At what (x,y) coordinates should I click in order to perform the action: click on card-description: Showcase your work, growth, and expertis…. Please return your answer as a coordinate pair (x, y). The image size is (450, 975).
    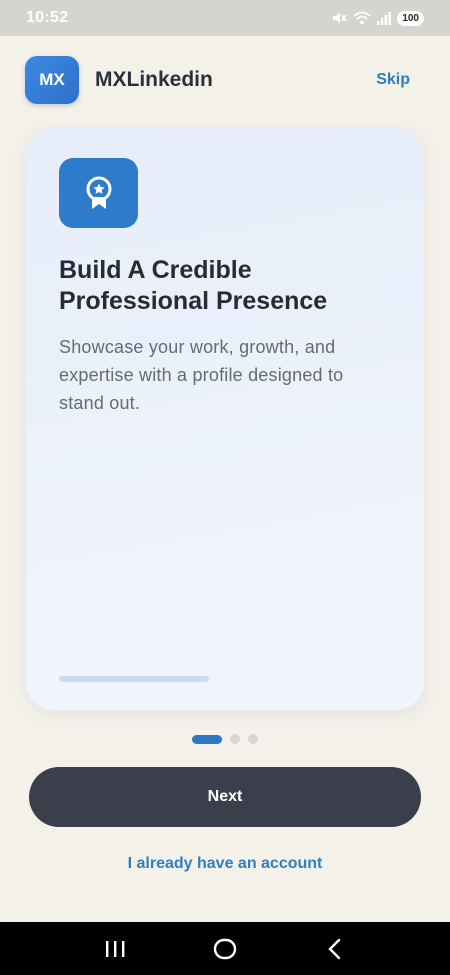
    Looking at the image, I should click on (201, 375).